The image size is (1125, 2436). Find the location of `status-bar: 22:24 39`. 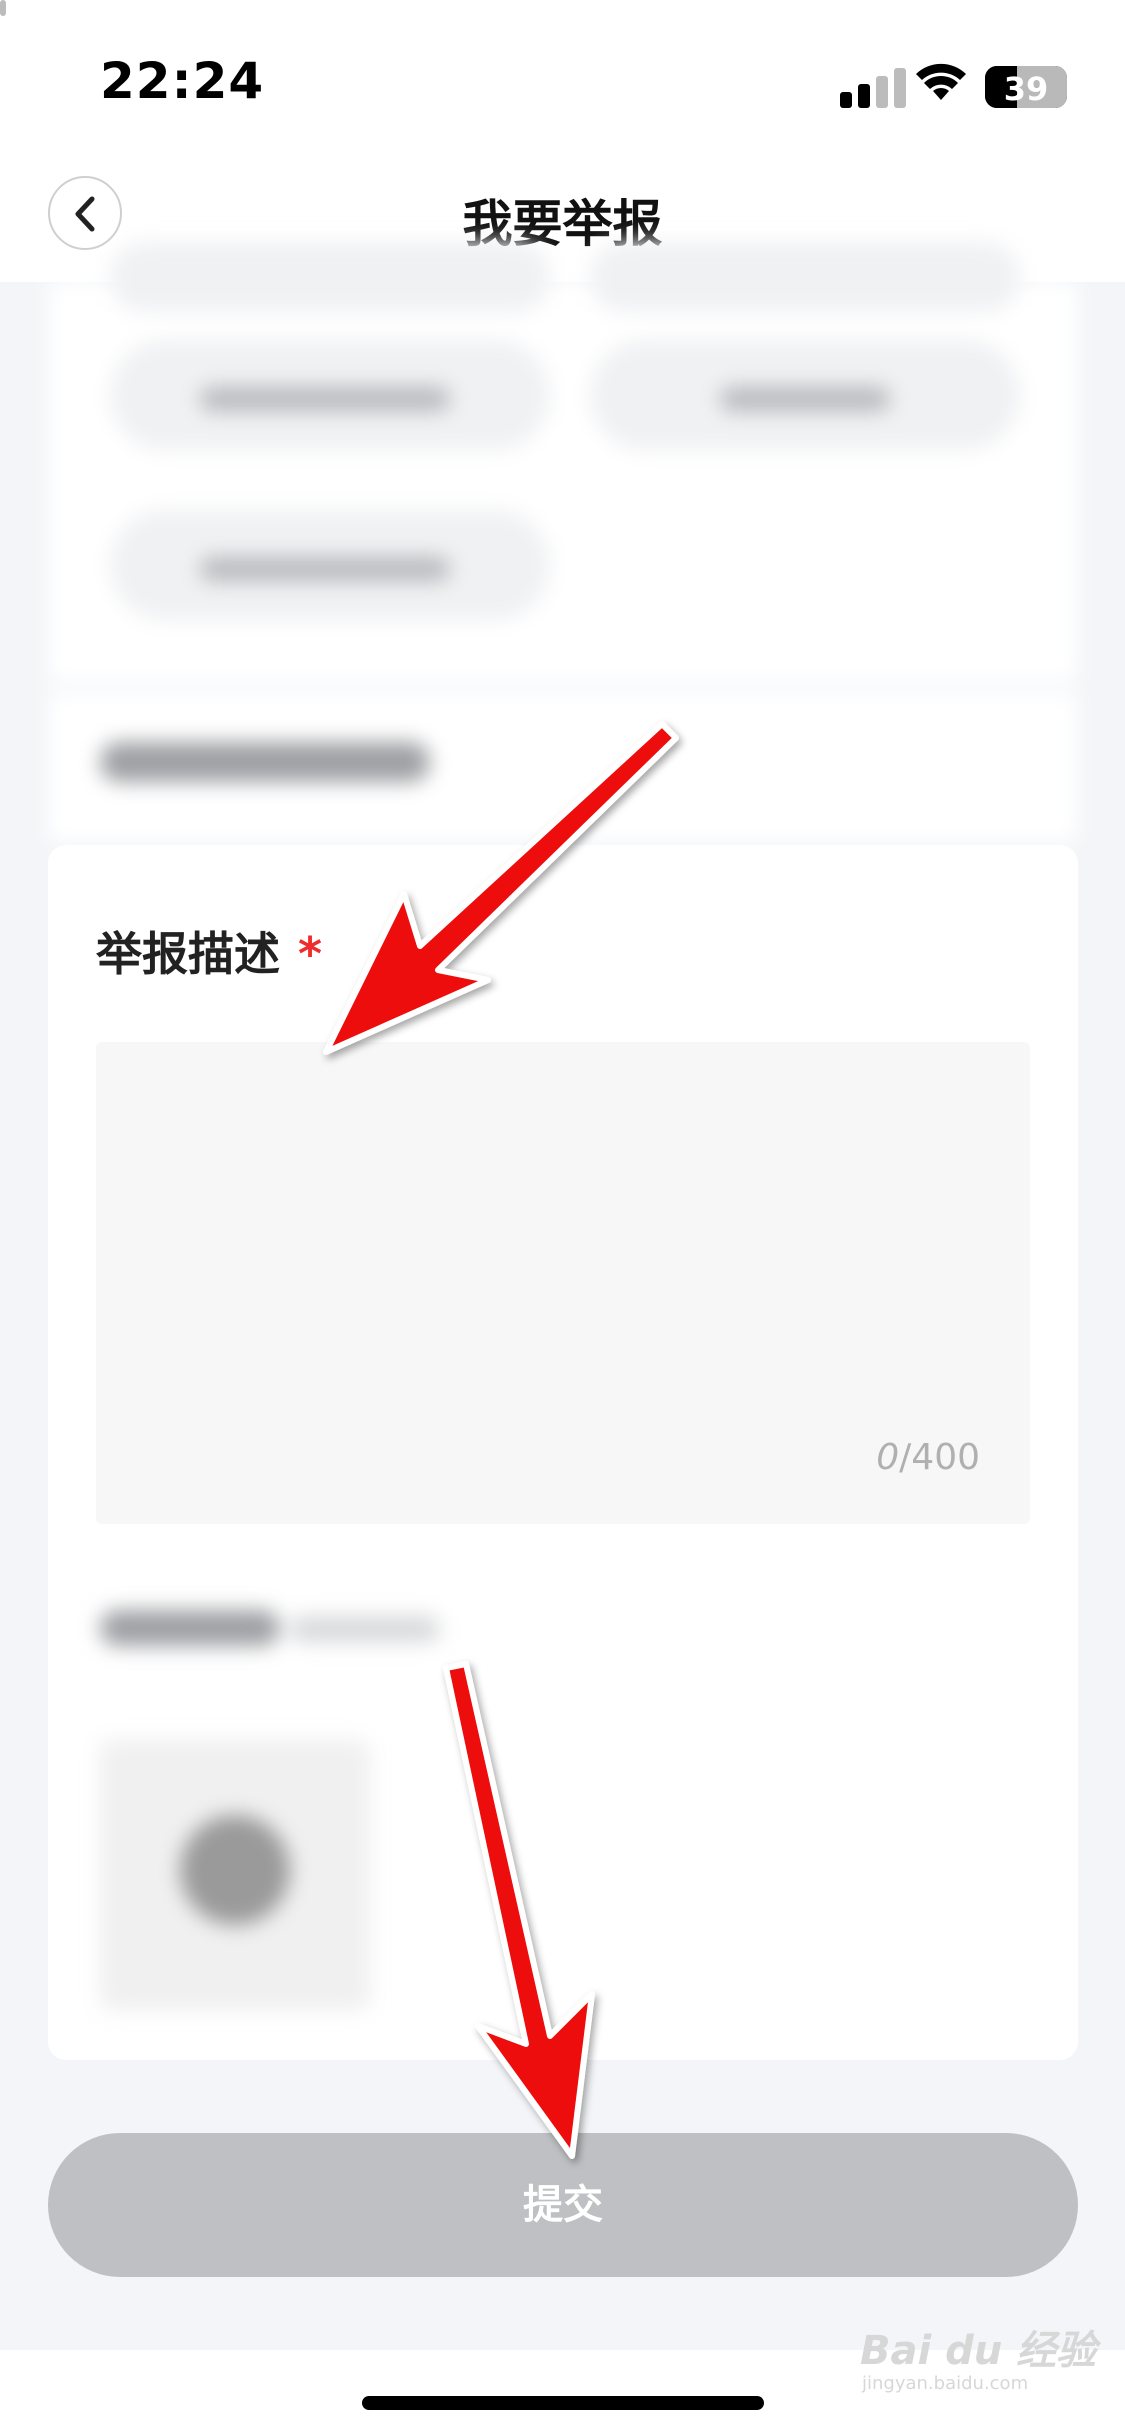

status-bar: 22:24 39 is located at coordinates (562, 75).